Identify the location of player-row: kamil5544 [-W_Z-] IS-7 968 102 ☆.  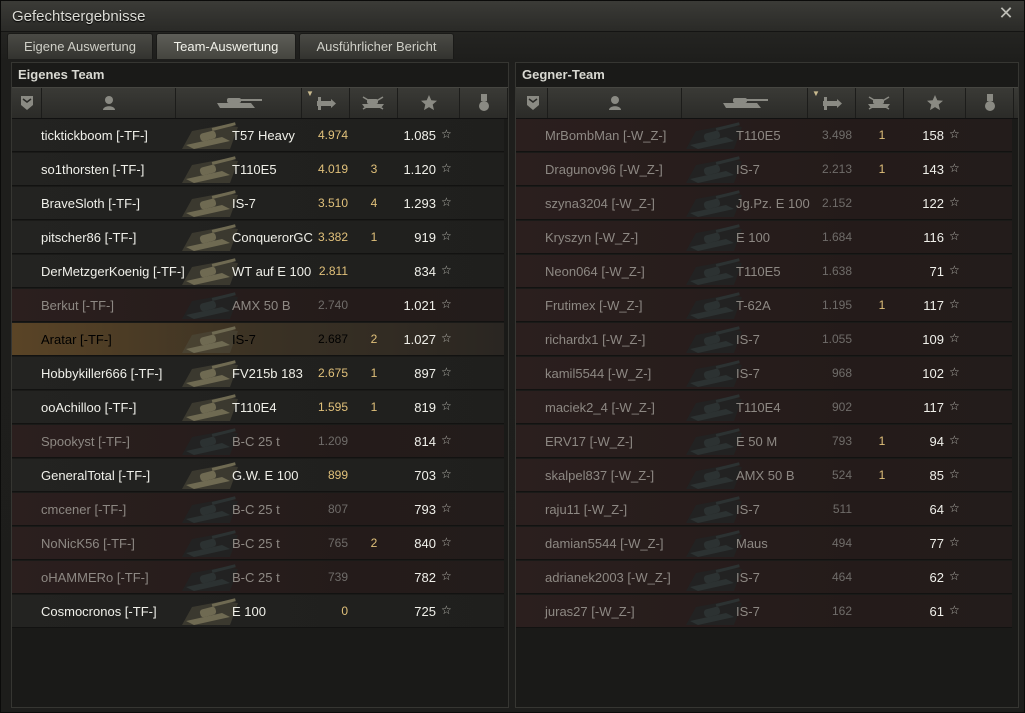
(764, 373).